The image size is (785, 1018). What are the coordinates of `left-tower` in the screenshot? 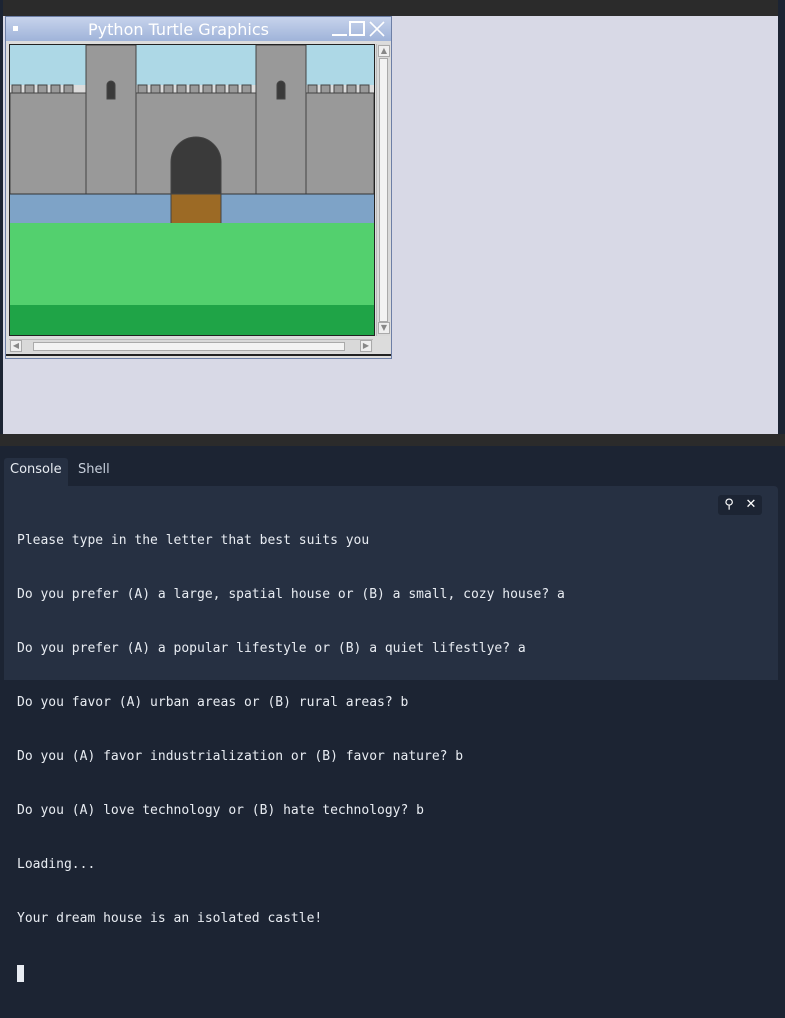 It's located at (111, 120).